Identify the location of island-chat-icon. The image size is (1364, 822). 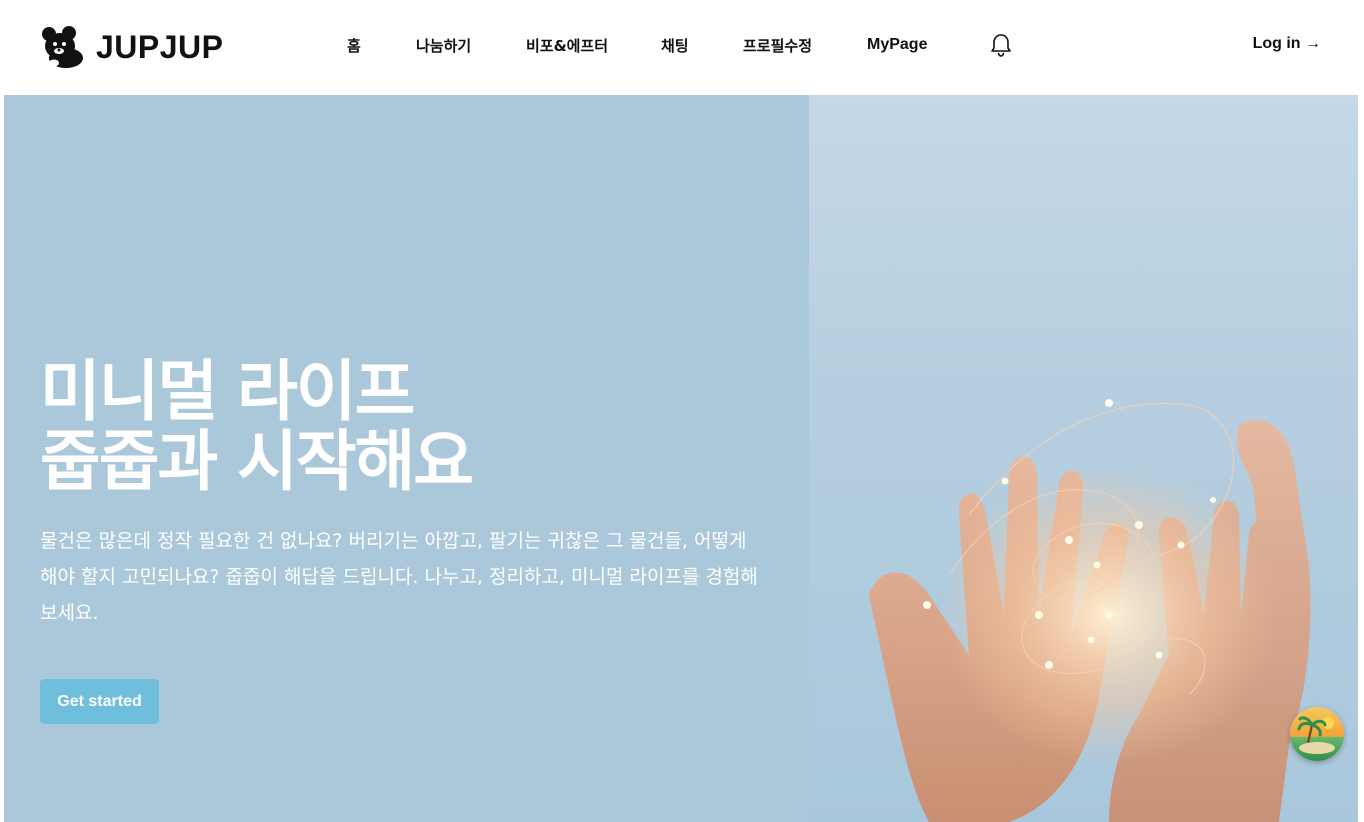
(1317, 734).